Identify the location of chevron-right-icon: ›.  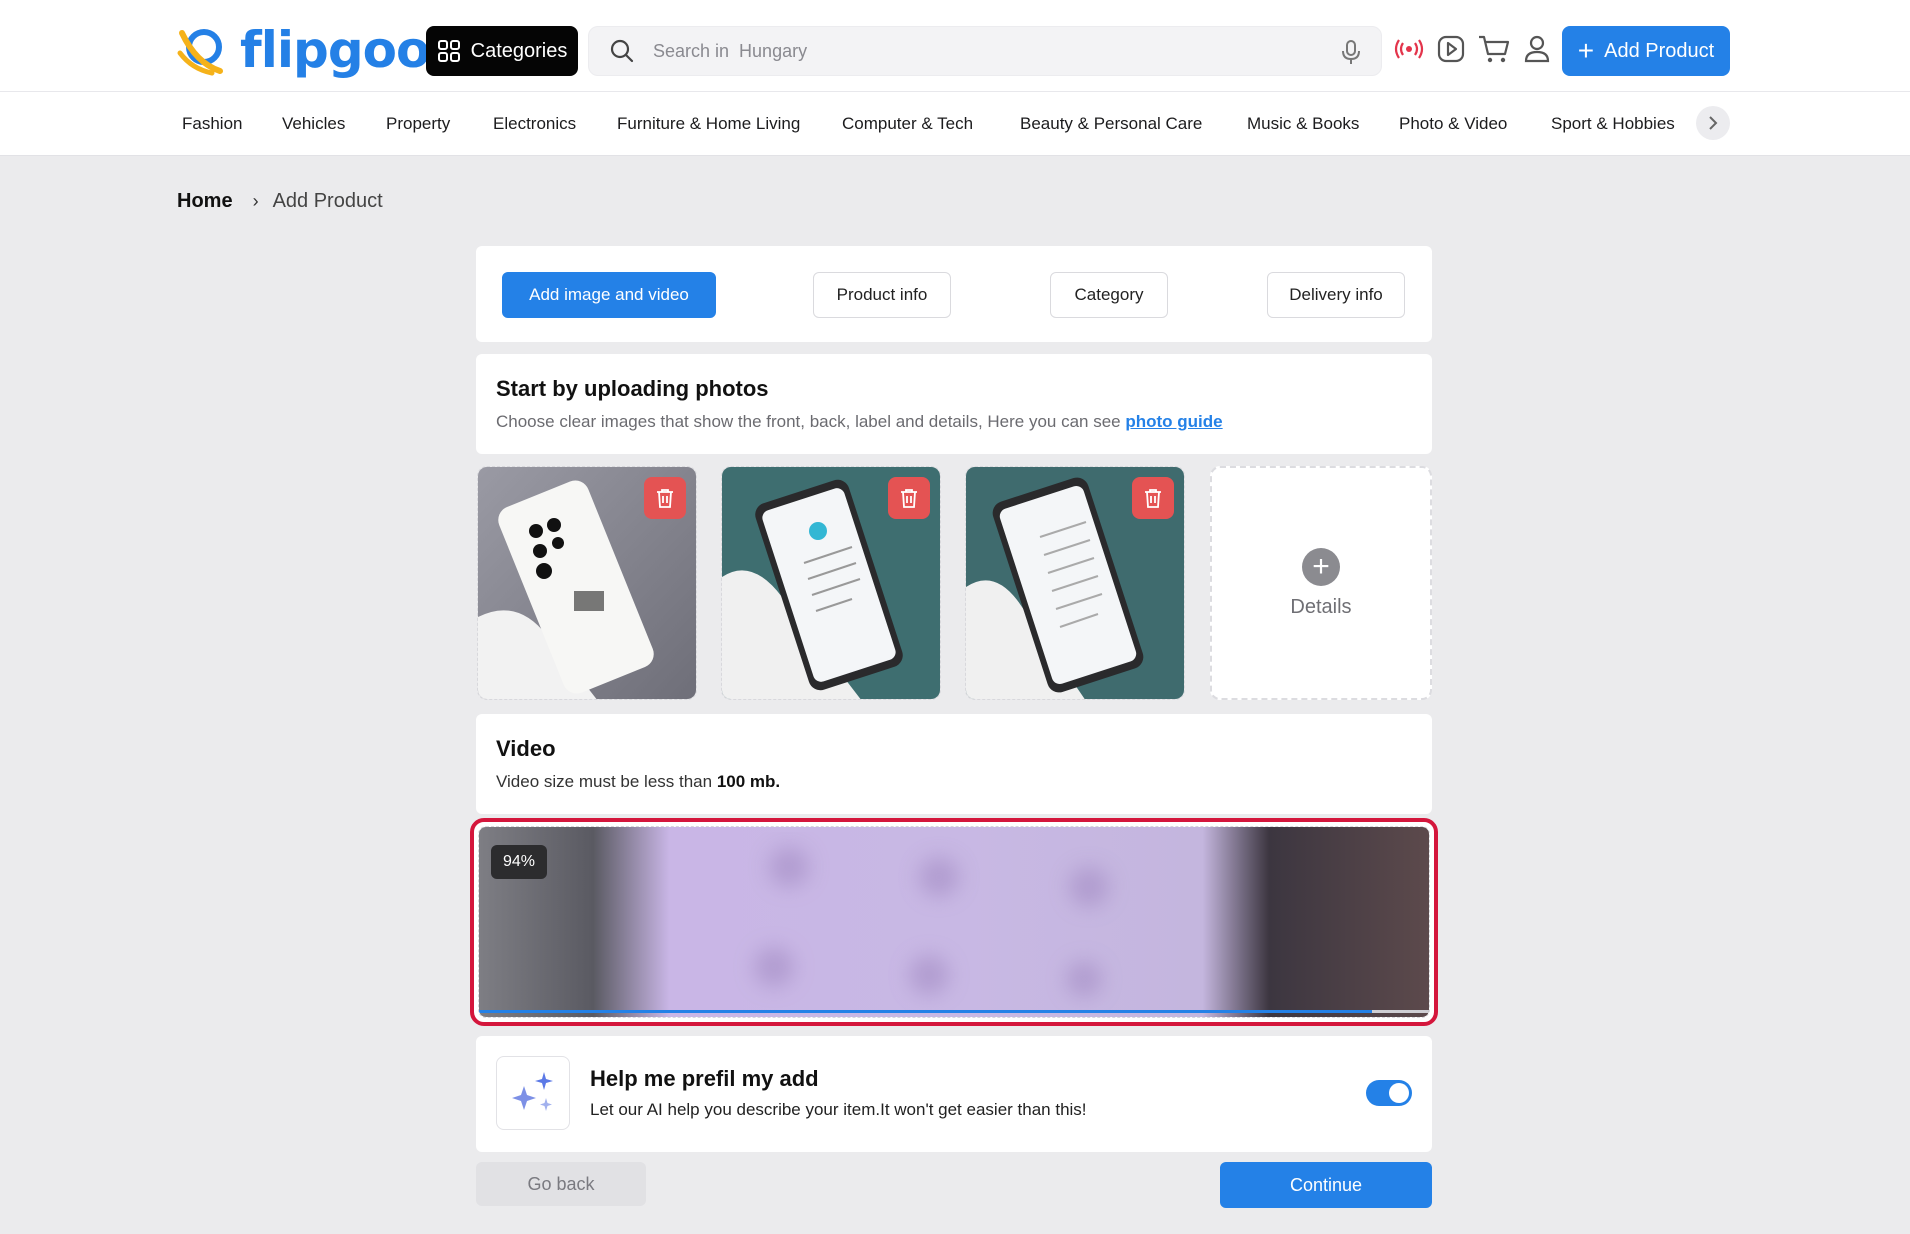
(255, 201).